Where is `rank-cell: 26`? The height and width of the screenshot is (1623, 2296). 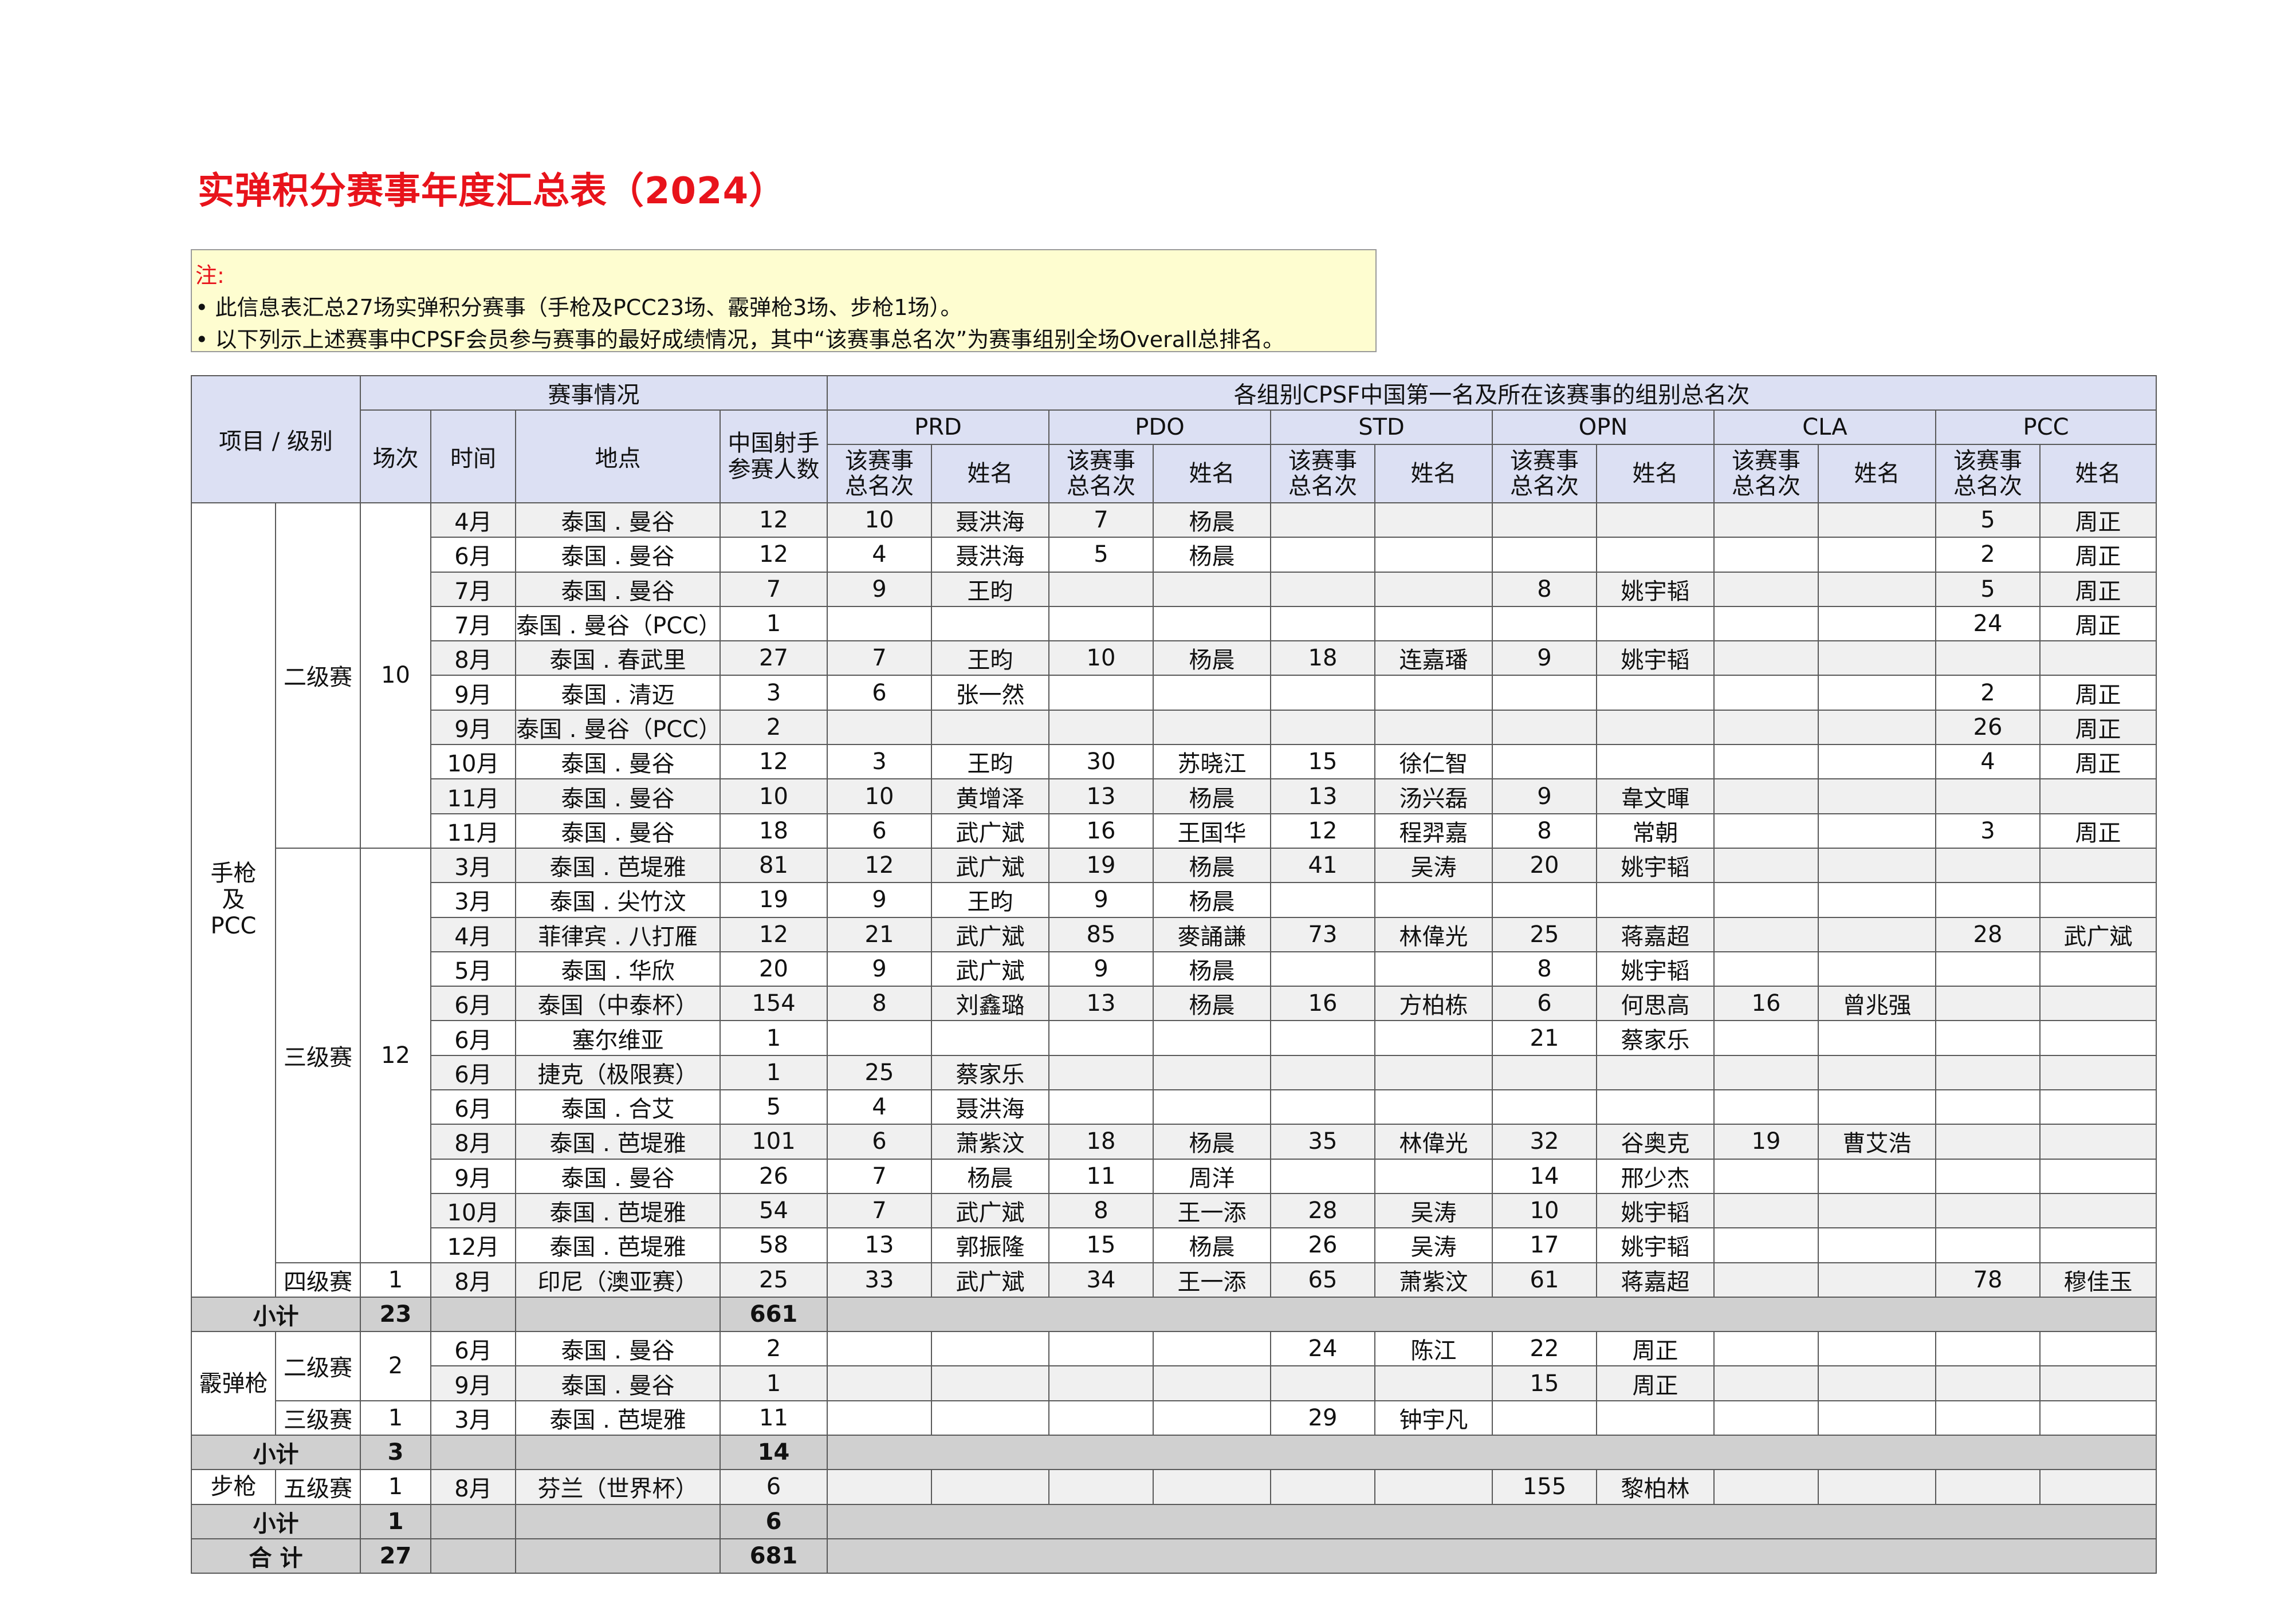 rank-cell: 26 is located at coordinates (1988, 727).